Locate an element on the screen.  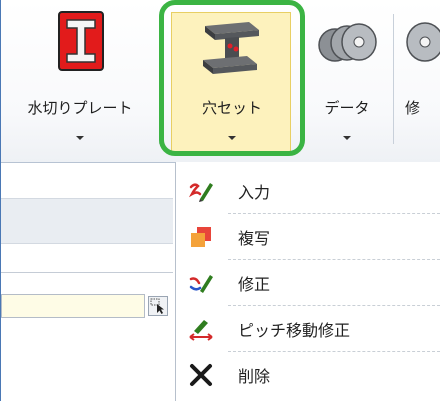
menu-item-input: 入力 is located at coordinates (308, 191).